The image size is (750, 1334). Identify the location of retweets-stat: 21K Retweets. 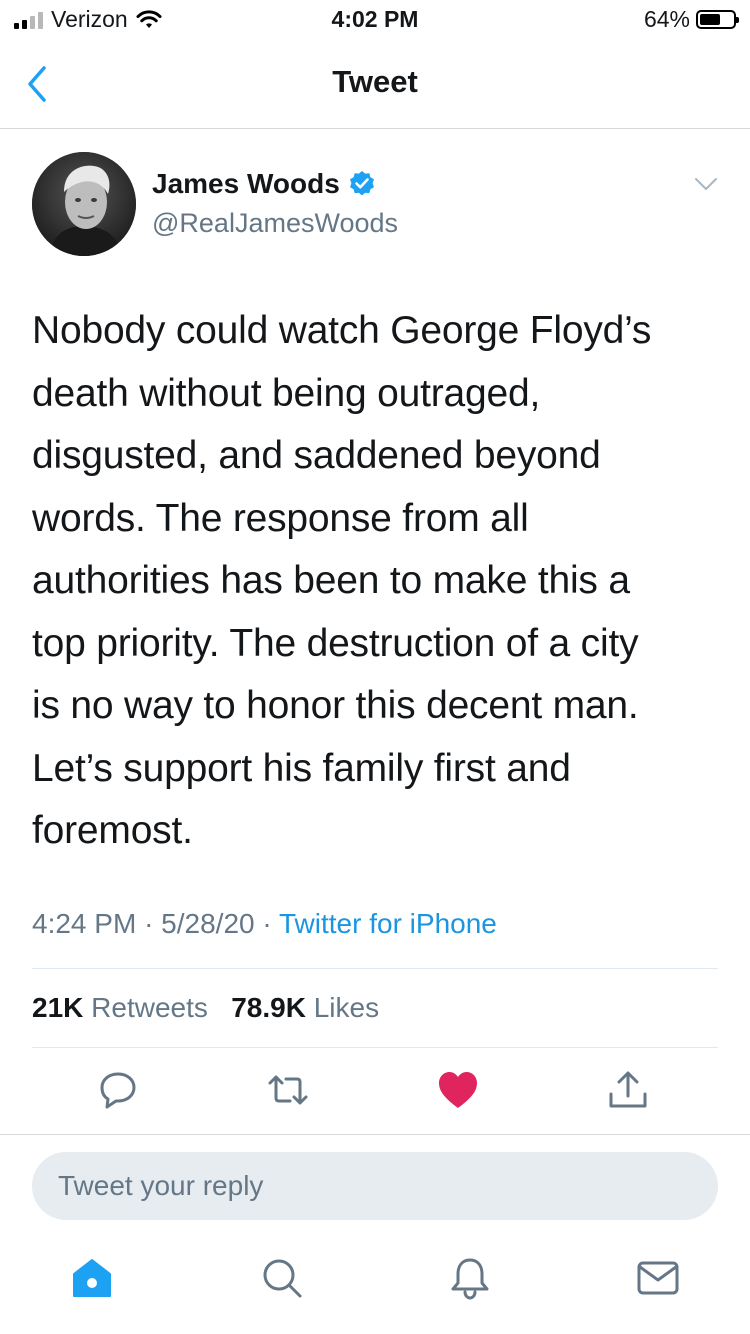
(120, 1007).